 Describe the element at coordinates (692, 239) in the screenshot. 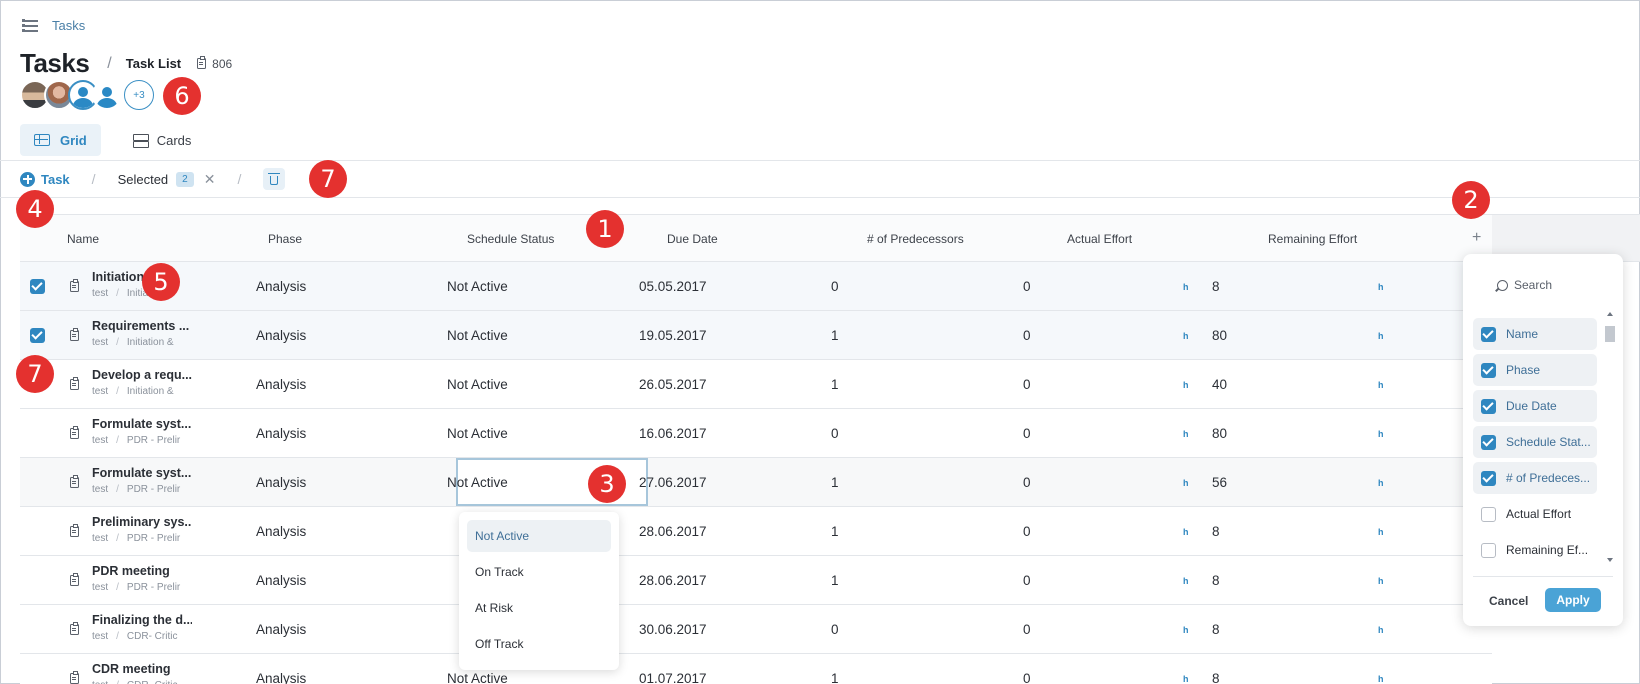

I see `column-header-due-date: Due Date` at that location.